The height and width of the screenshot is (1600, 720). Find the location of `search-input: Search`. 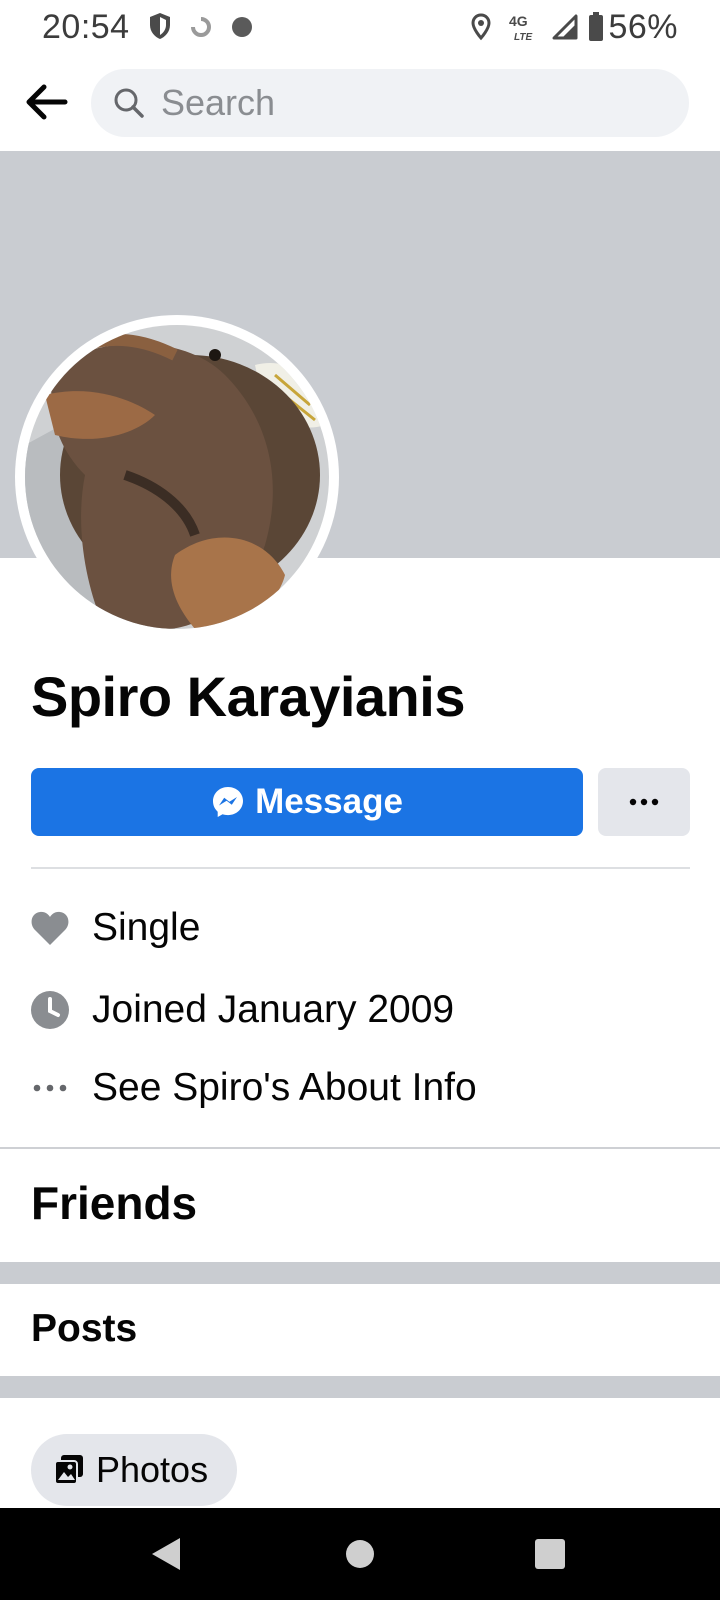

search-input: Search is located at coordinates (390, 103).